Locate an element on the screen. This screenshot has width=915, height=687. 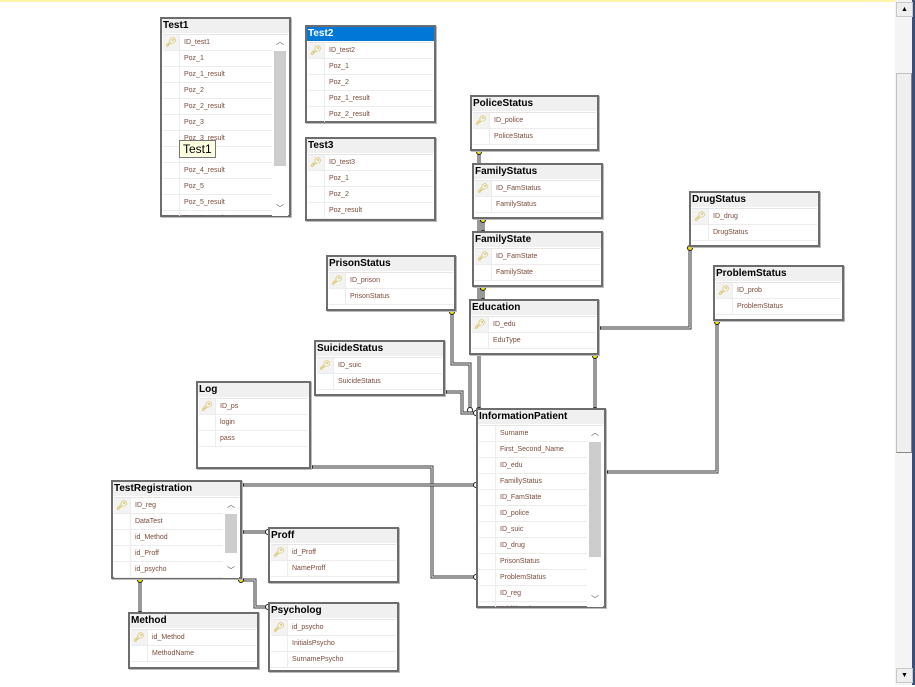
table-title: Test3 is located at coordinates (370, 146).